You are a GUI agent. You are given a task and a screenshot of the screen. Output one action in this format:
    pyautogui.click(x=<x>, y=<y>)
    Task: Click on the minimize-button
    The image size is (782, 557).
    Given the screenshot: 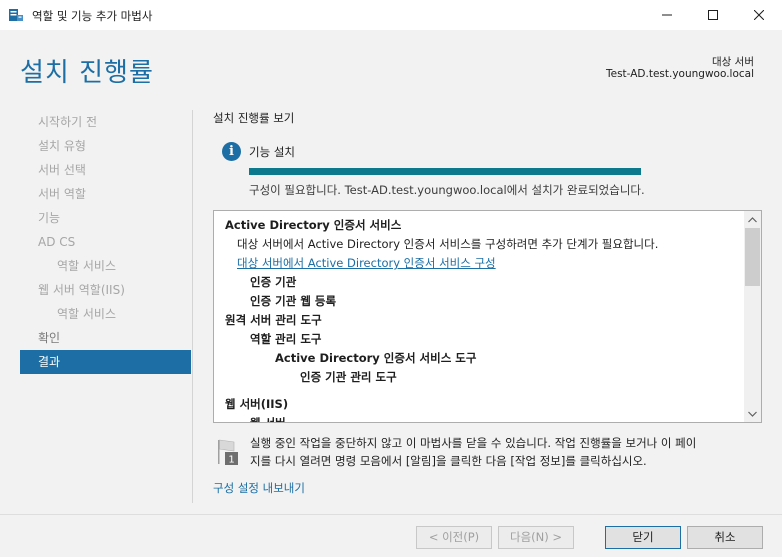 What is the action you would take?
    pyautogui.click(x=667, y=15)
    